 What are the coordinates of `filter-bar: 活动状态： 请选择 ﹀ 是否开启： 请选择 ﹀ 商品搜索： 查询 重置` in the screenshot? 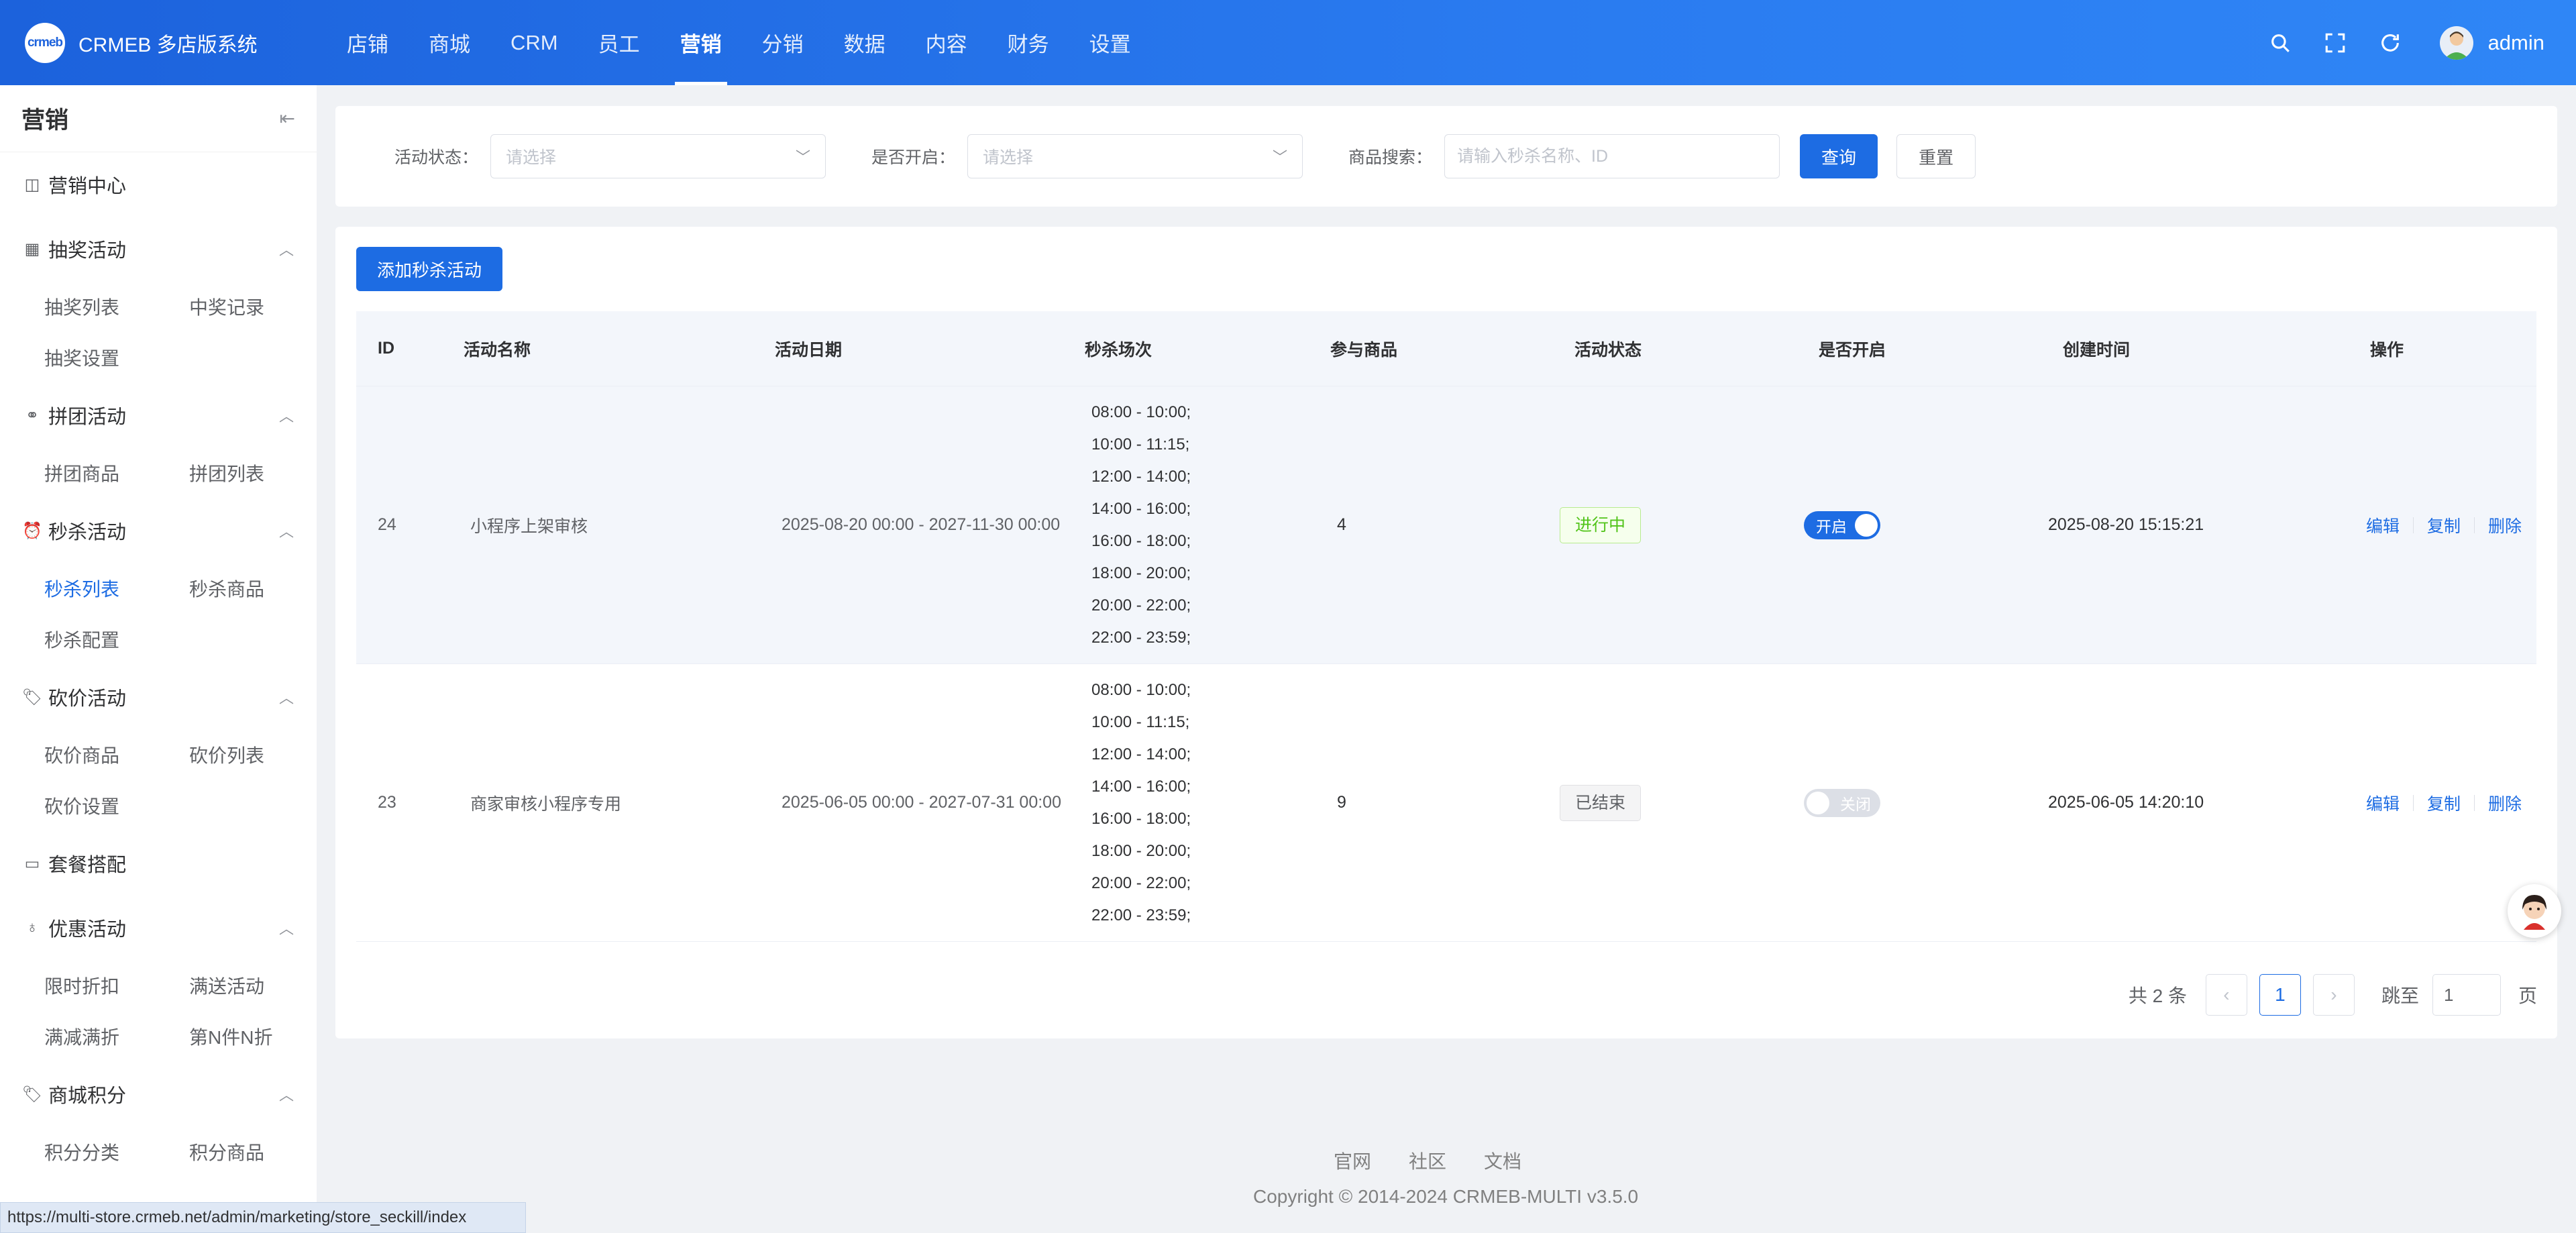 It's located at (1446, 156).